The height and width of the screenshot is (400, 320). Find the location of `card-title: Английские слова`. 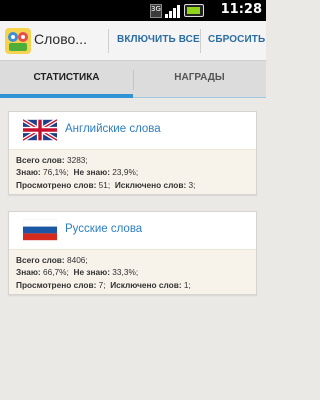

card-title: Английские слова is located at coordinates (113, 129).